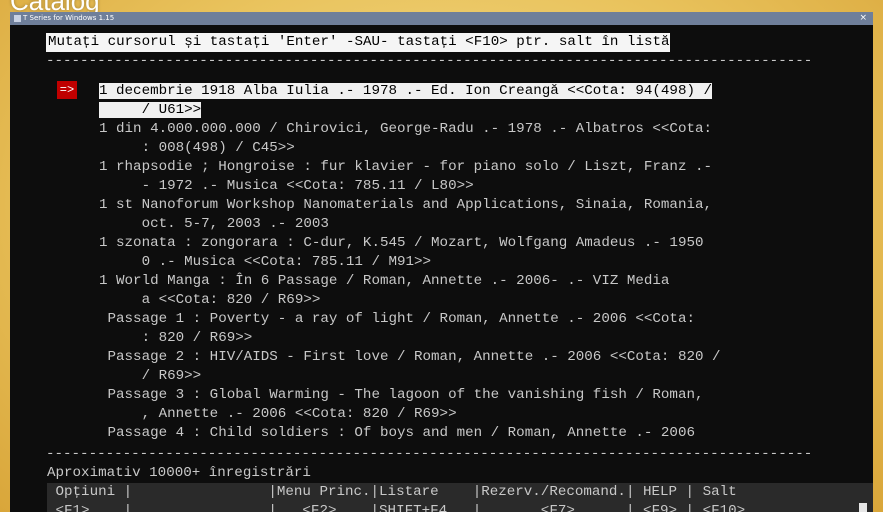  What do you see at coordinates (863, 507) in the screenshot?
I see `cursor-block` at bounding box center [863, 507].